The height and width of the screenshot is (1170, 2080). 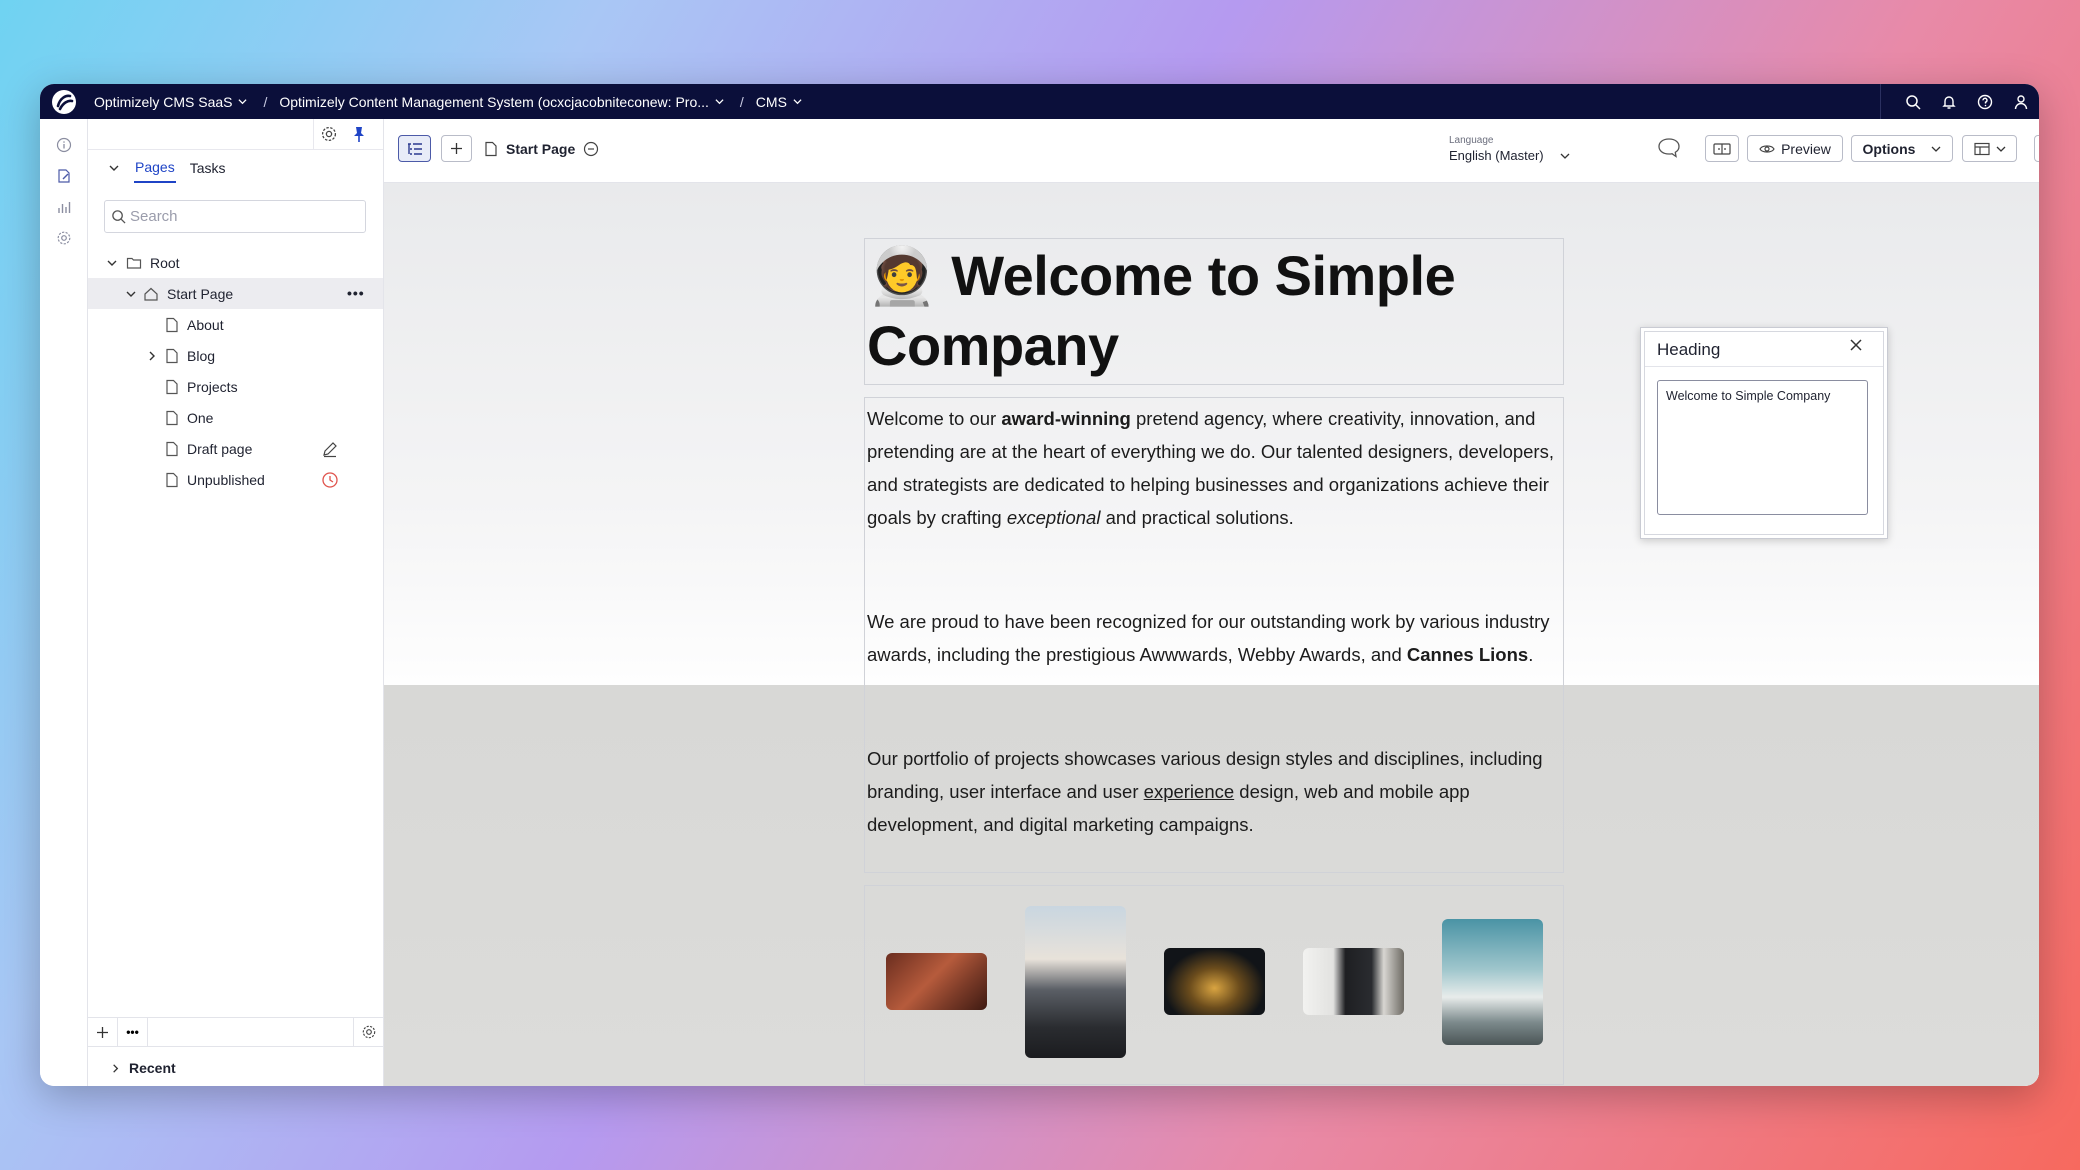 I want to click on analytics-icon, so click(x=64, y=206).